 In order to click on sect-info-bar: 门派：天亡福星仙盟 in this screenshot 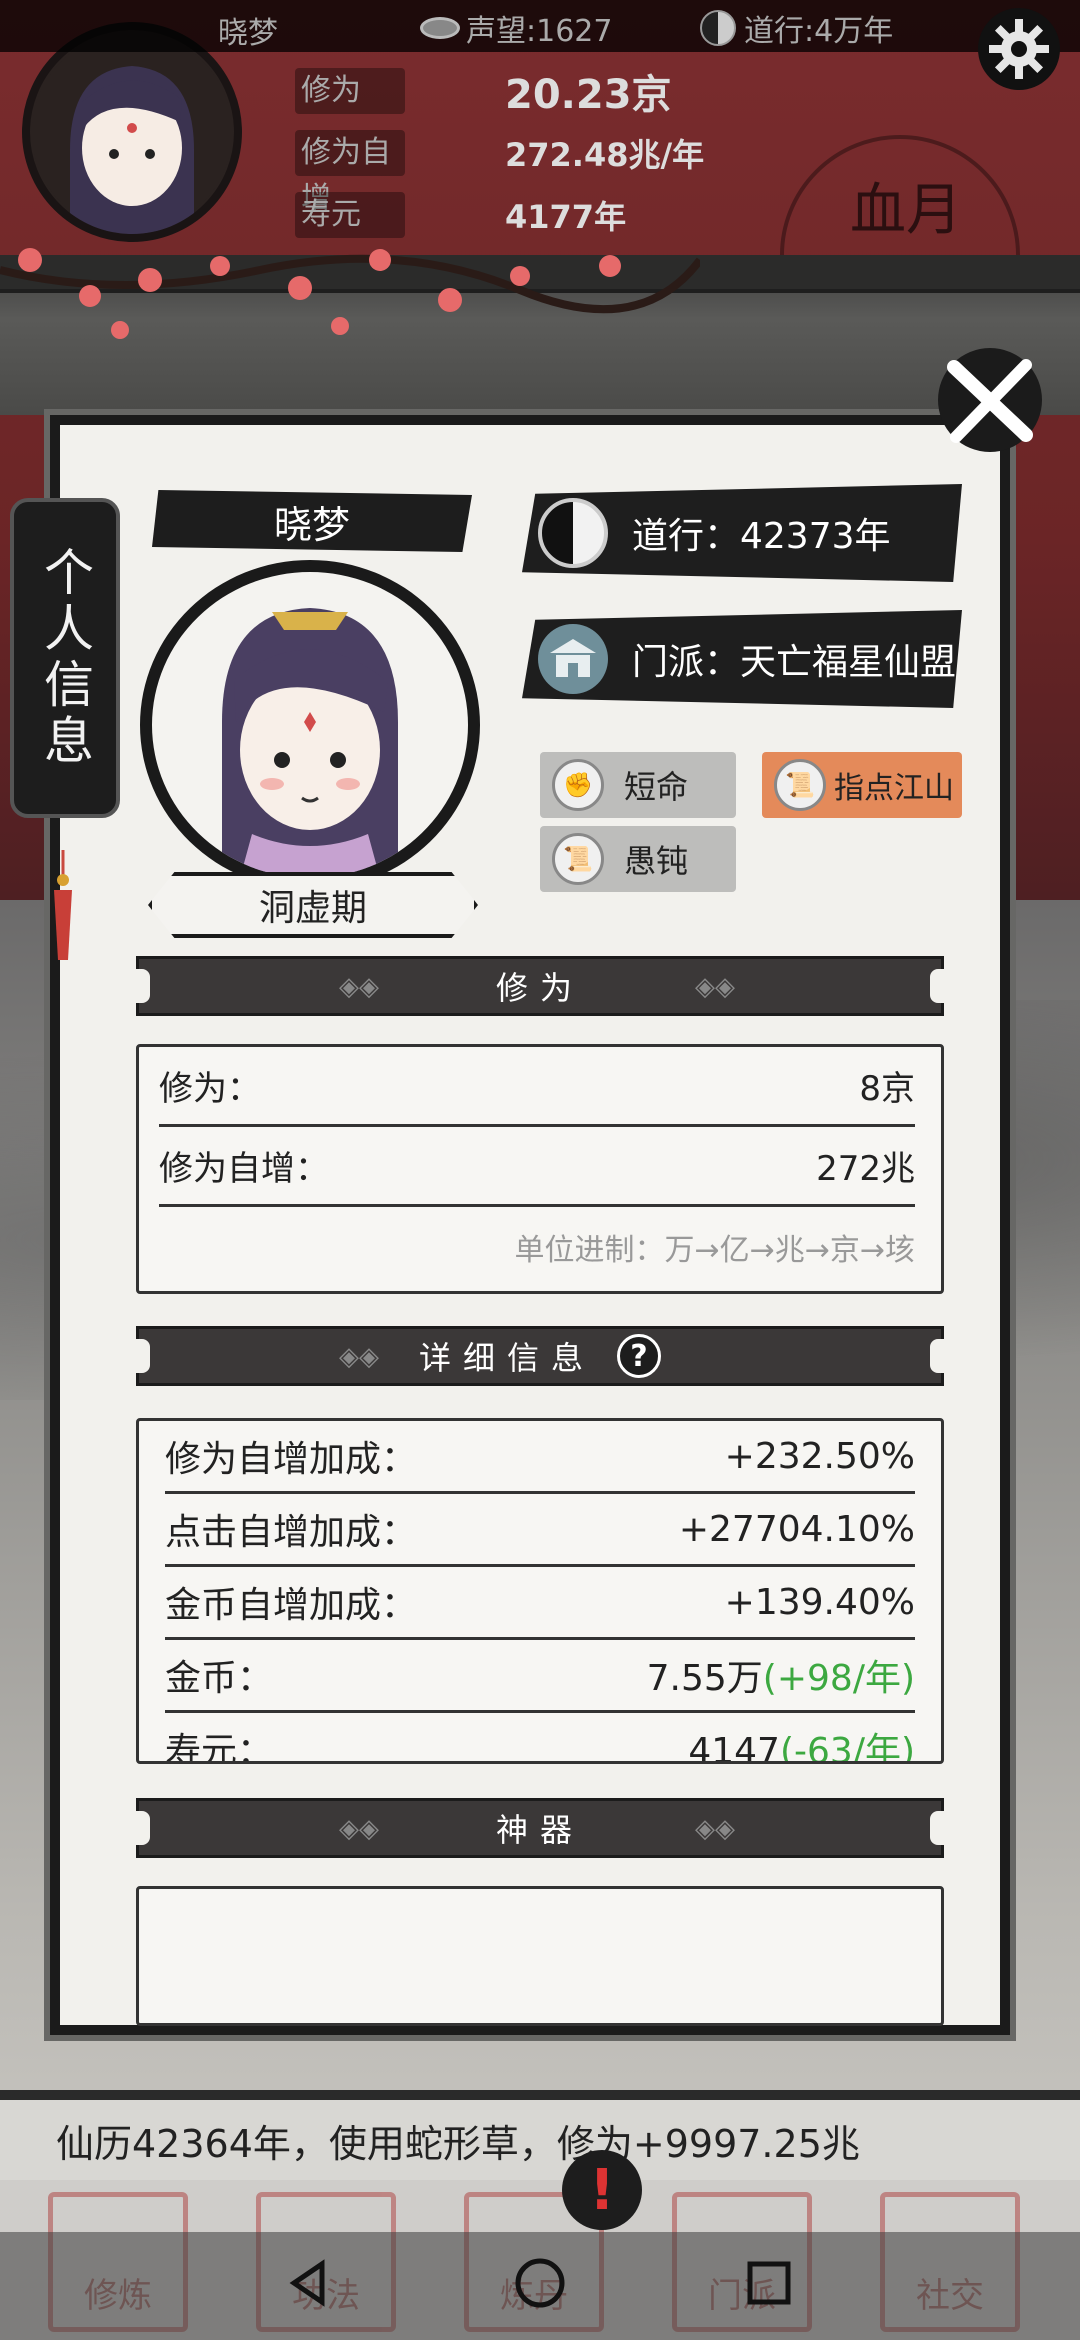, I will do `click(742, 659)`.